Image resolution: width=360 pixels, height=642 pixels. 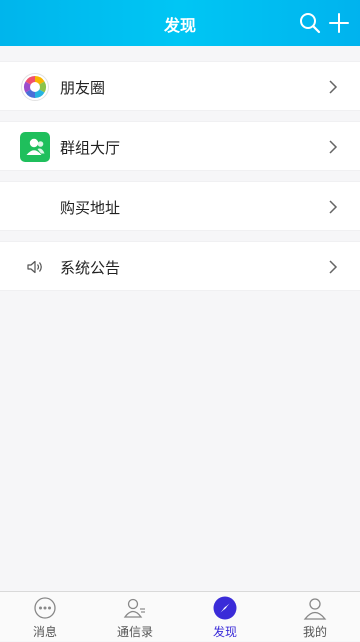 I want to click on group-icon, so click(x=35, y=147).